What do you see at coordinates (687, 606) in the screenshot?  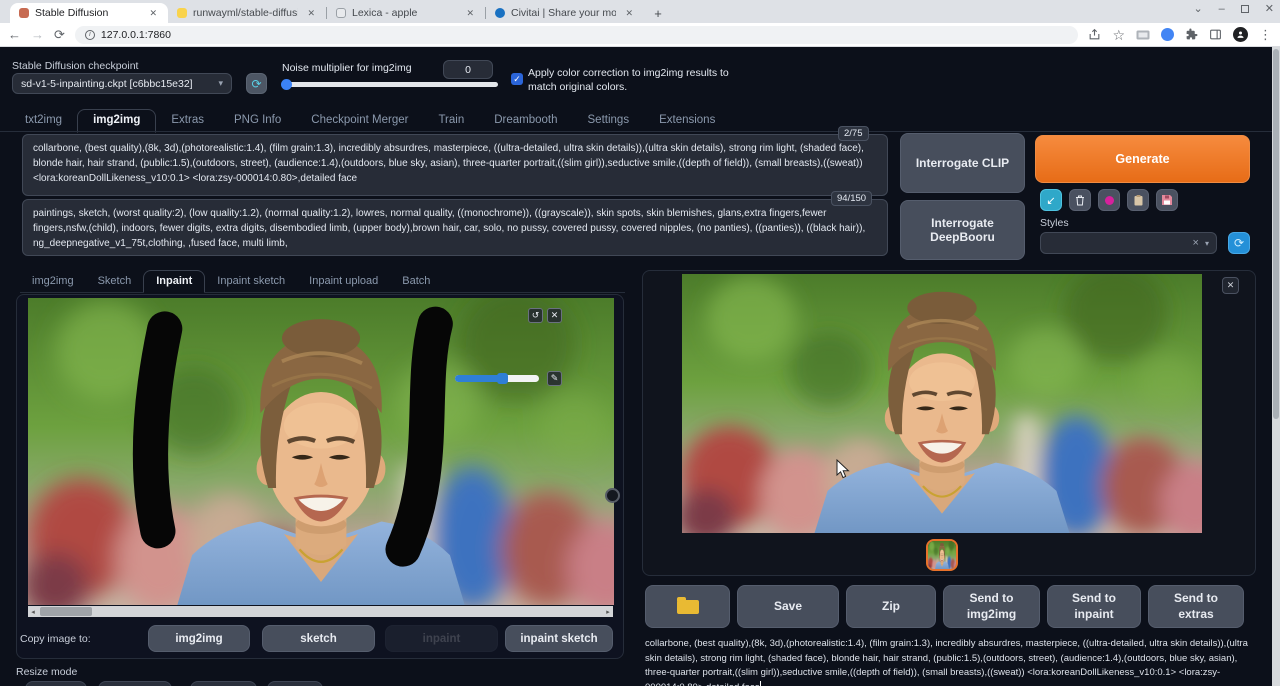 I see `open-folder-button` at bounding box center [687, 606].